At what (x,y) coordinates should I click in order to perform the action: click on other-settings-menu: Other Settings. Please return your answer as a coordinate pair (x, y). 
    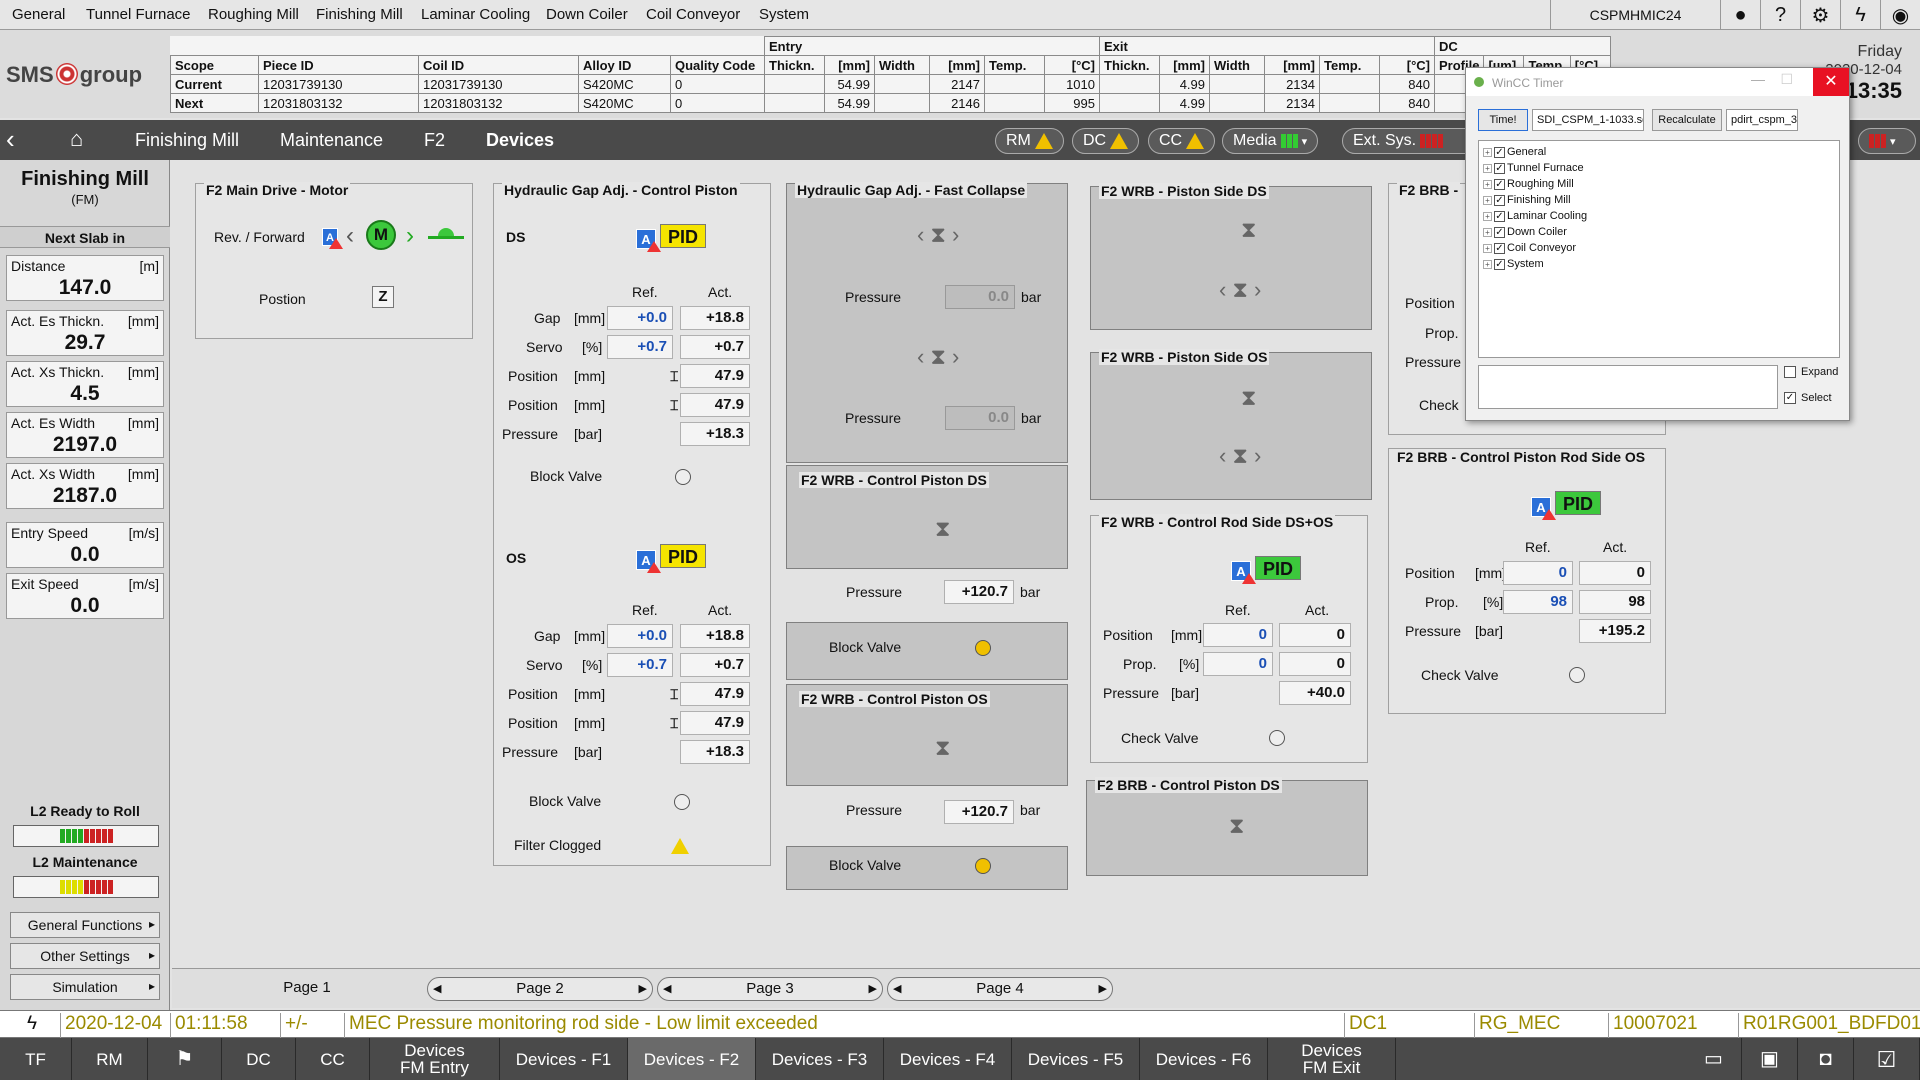
    Looking at the image, I should click on (85, 956).